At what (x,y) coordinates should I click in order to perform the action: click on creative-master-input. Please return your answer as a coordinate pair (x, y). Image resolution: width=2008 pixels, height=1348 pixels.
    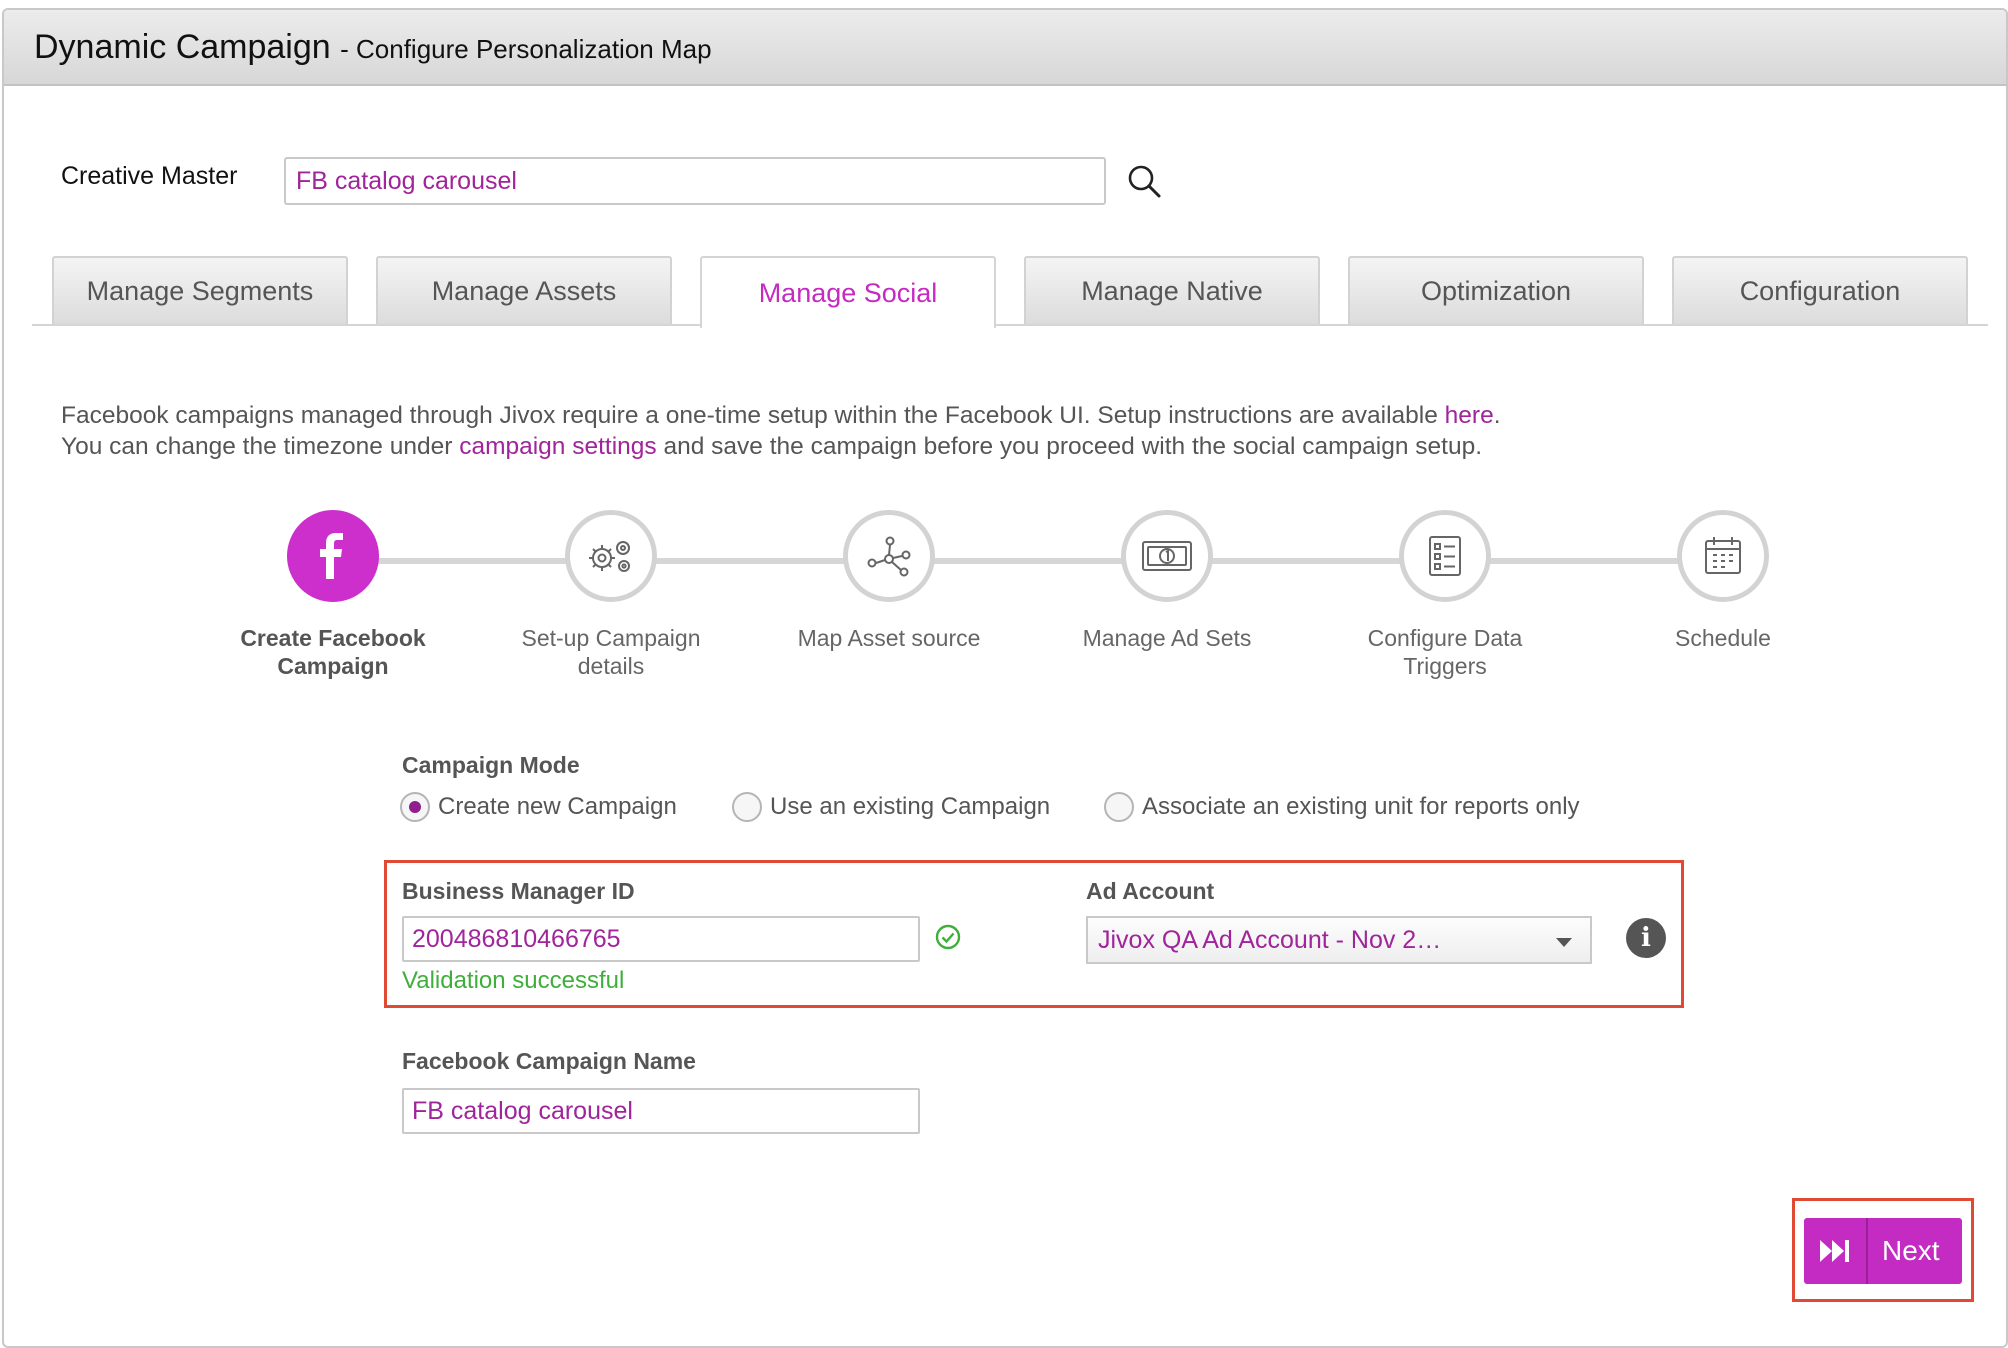
    Looking at the image, I should click on (695, 181).